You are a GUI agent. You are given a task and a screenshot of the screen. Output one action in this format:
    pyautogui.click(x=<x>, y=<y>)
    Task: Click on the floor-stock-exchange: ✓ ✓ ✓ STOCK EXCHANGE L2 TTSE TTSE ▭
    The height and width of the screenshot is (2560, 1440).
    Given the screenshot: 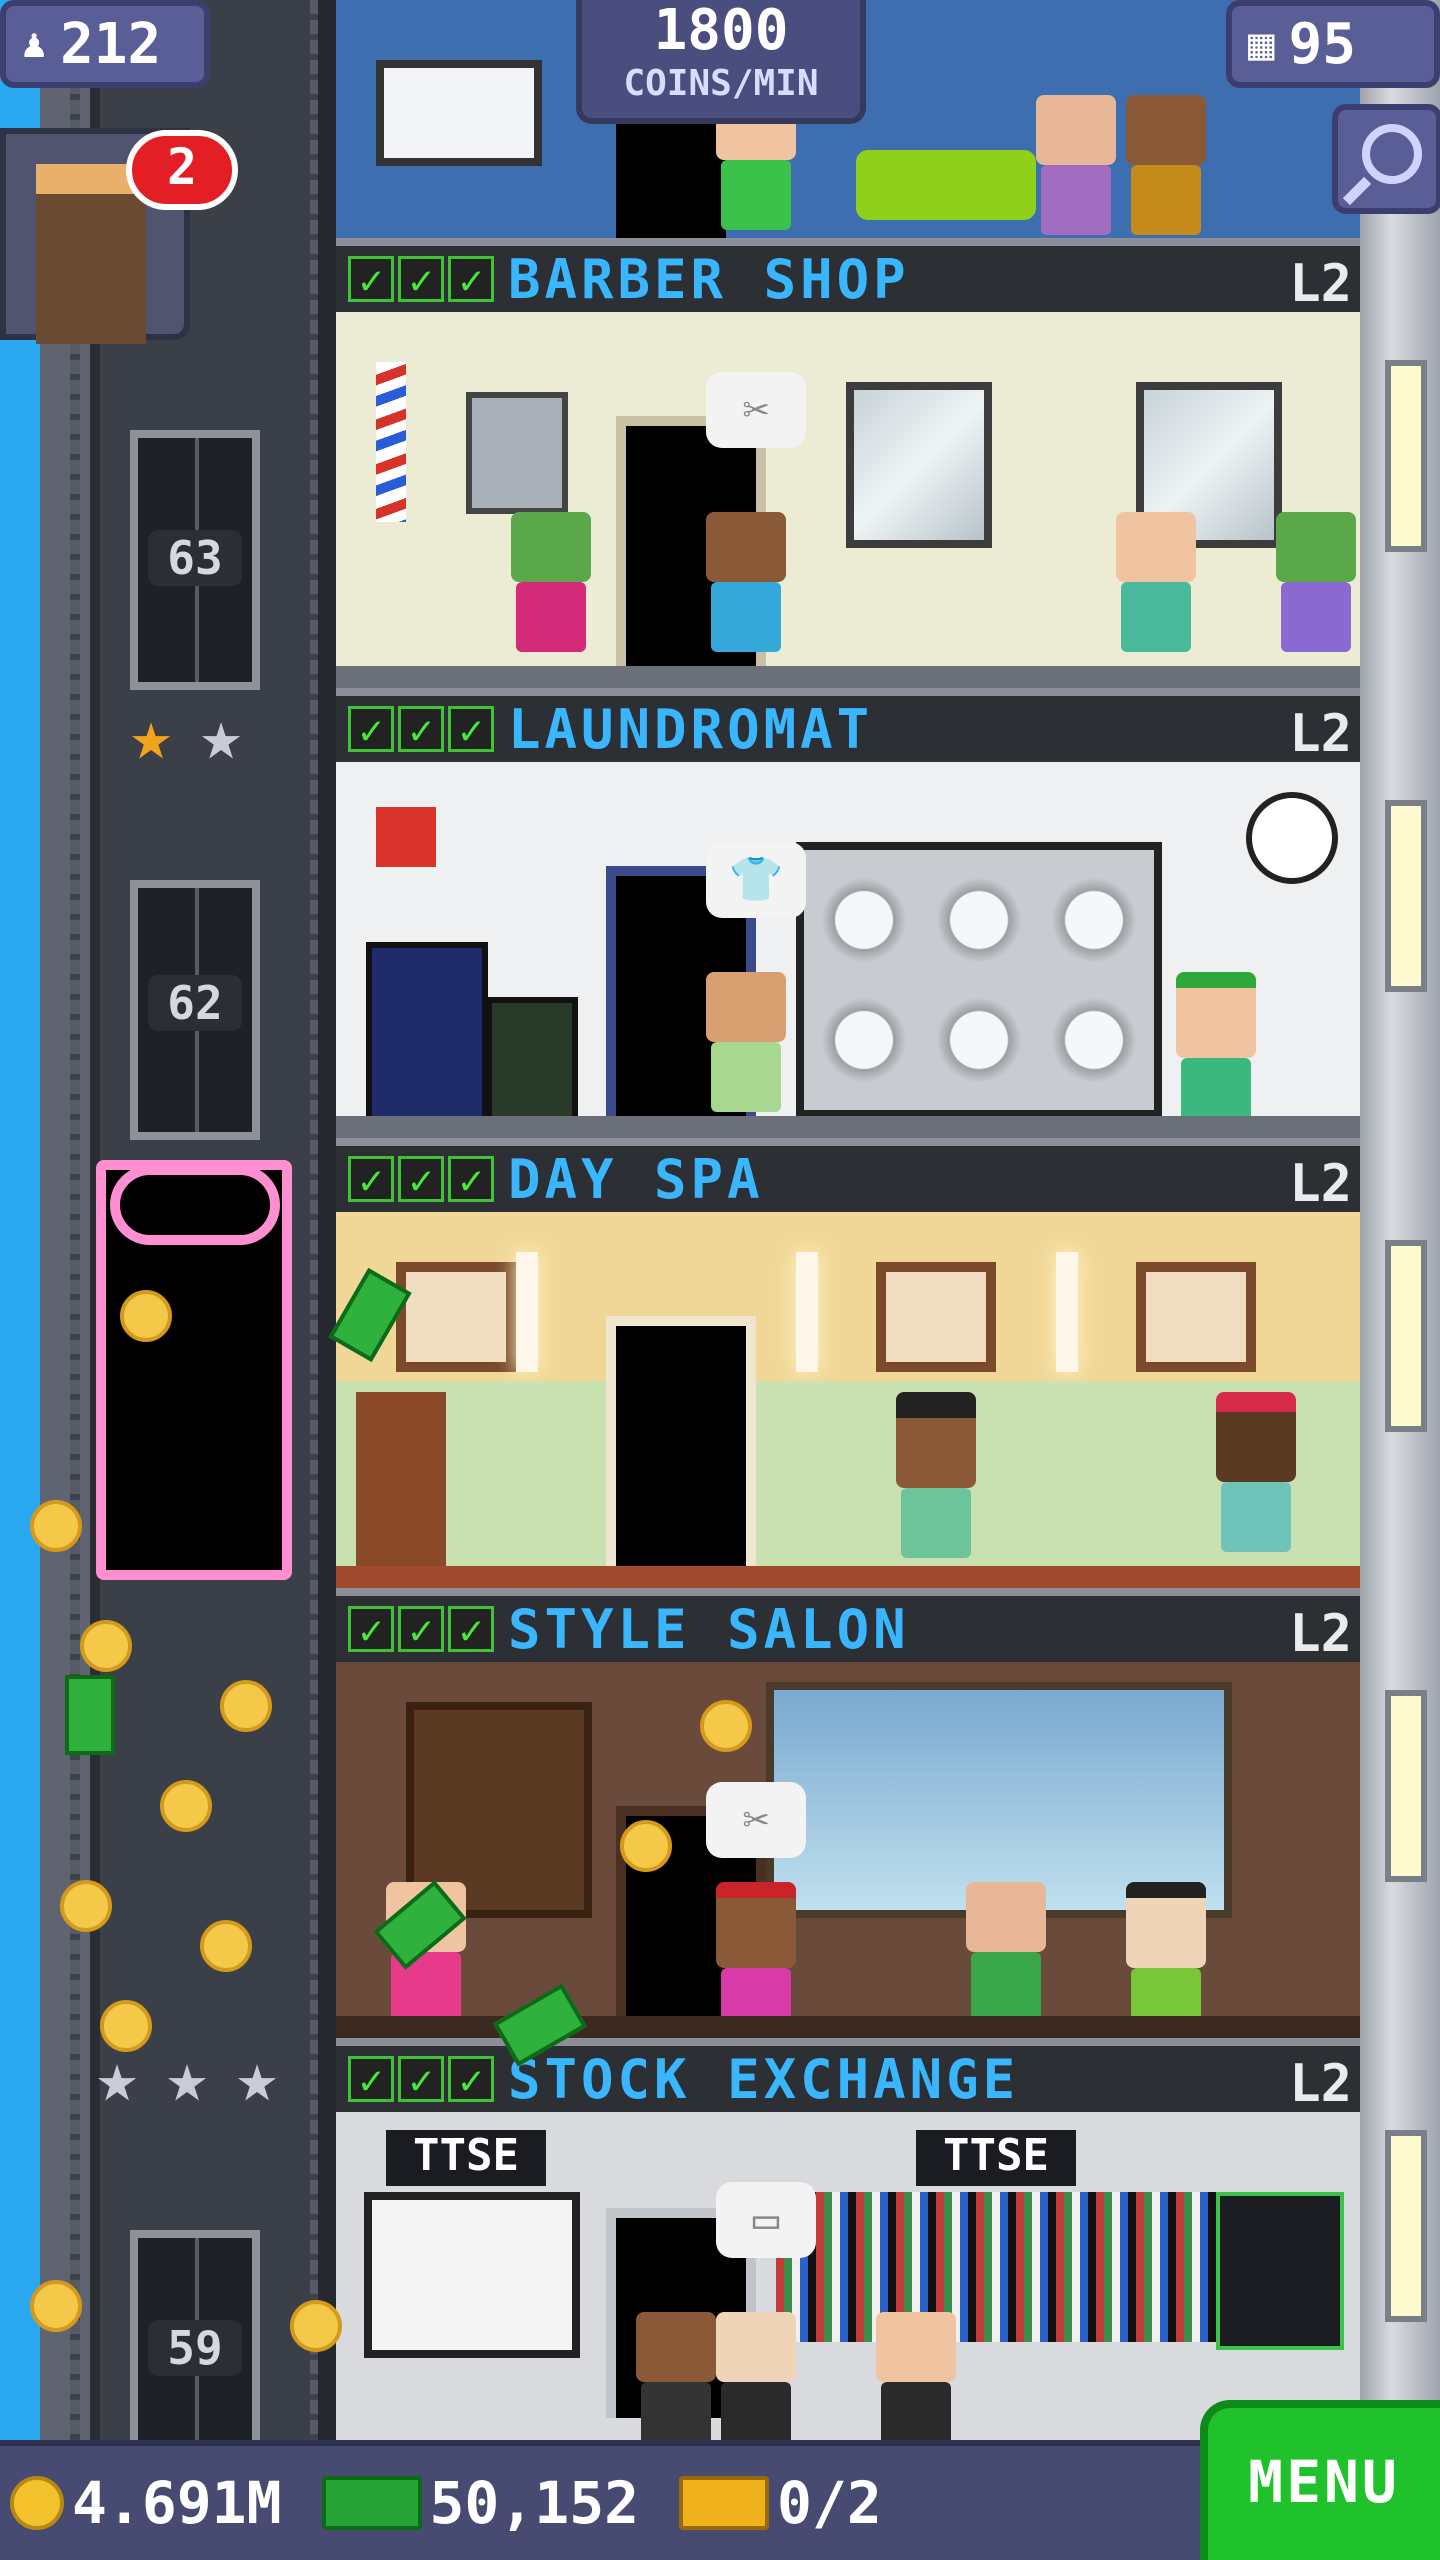 What is the action you would take?
    pyautogui.click(x=848, y=2239)
    